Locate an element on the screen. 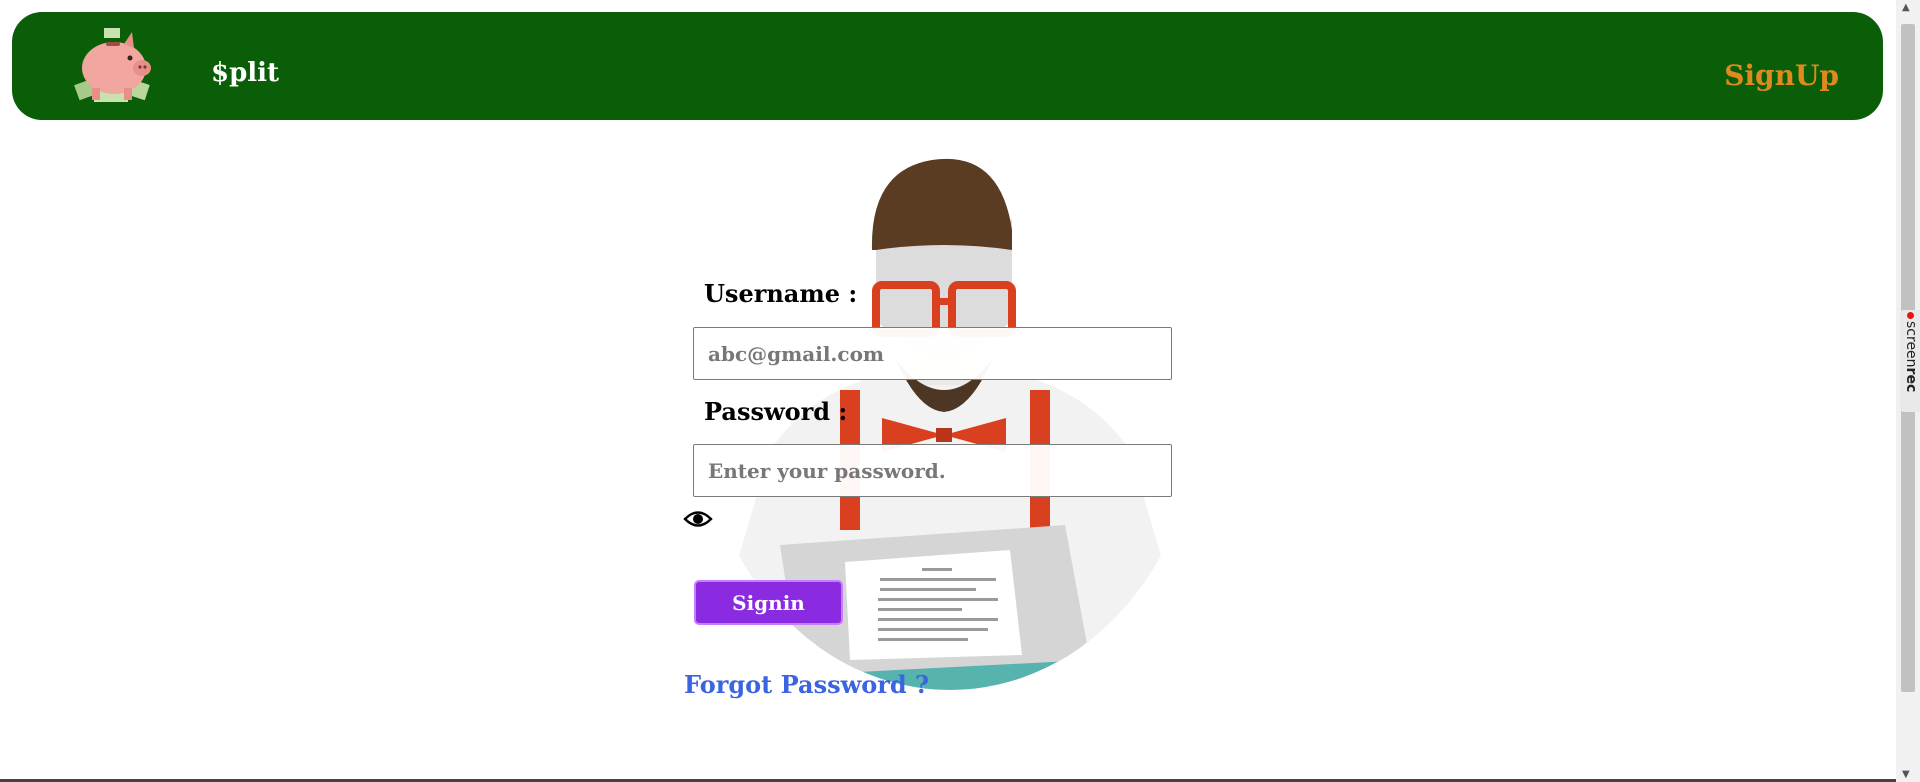  signup-link: SignUp is located at coordinates (1781, 75).